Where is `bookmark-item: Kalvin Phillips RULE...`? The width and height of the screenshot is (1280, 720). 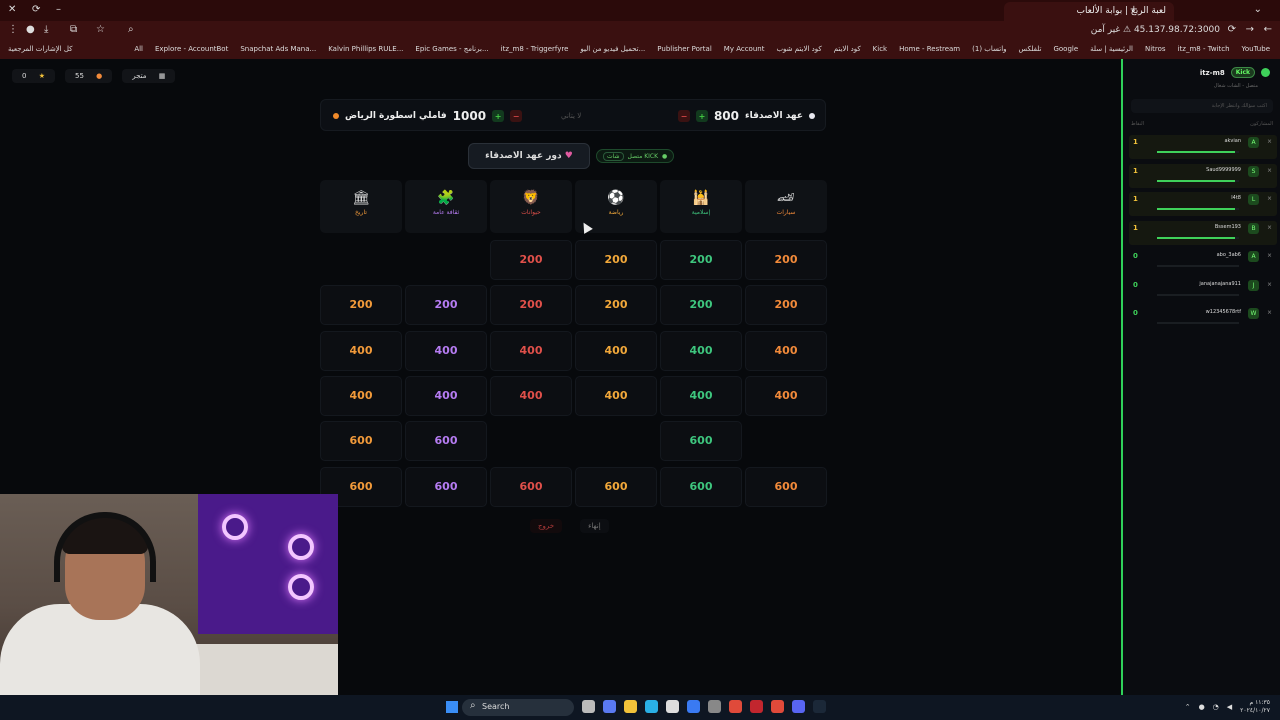
bookmark-item: Kalvin Phillips RULE... is located at coordinates (365, 50).